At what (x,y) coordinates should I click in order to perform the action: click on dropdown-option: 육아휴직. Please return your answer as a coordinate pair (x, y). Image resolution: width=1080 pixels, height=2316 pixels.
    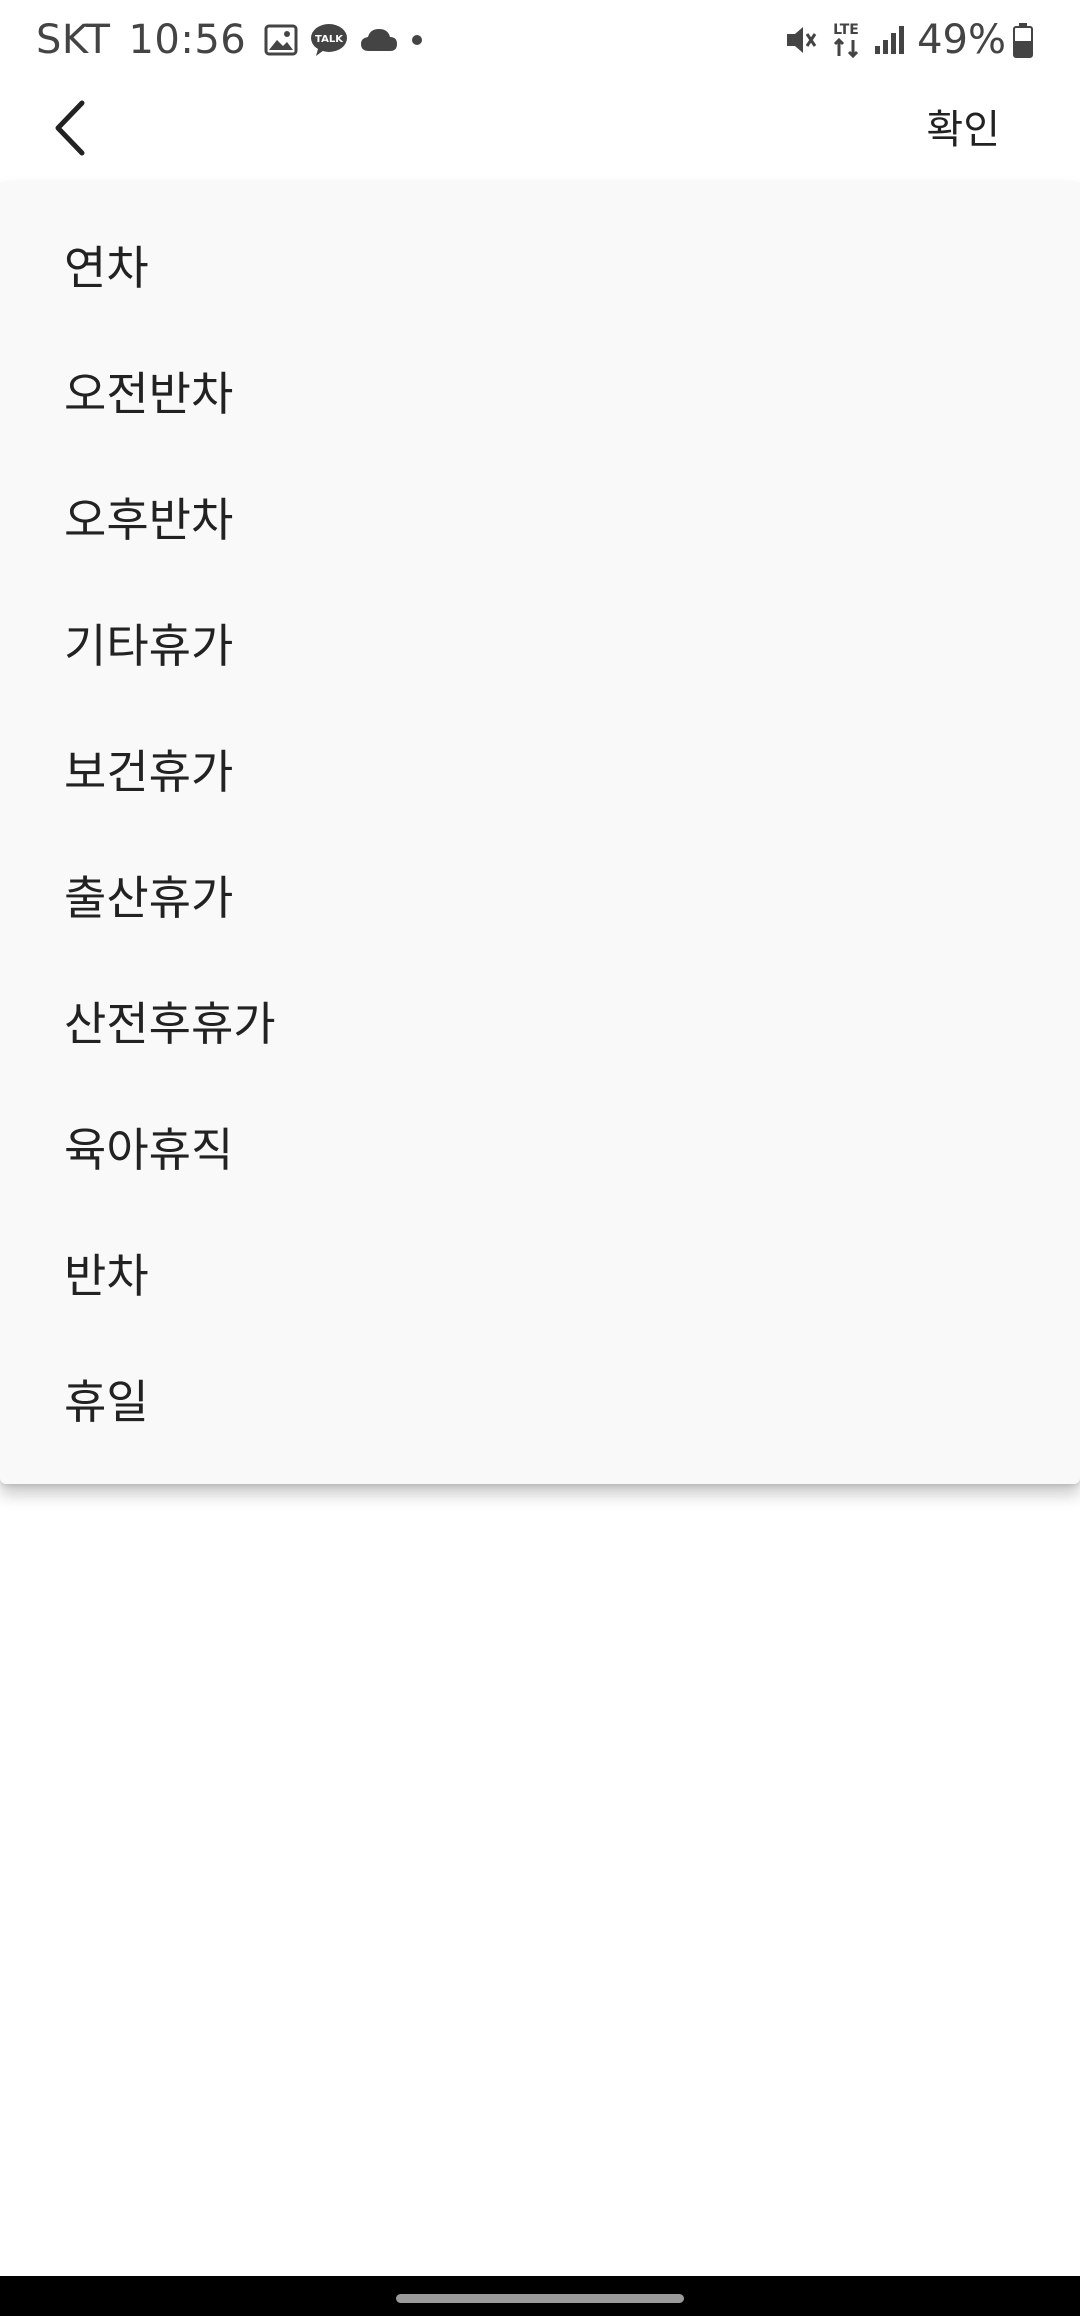
    Looking at the image, I should click on (540, 1147).